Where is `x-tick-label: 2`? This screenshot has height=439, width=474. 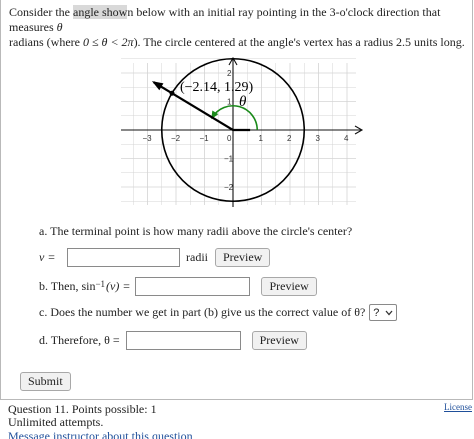
x-tick-label: 2 is located at coordinates (289, 138).